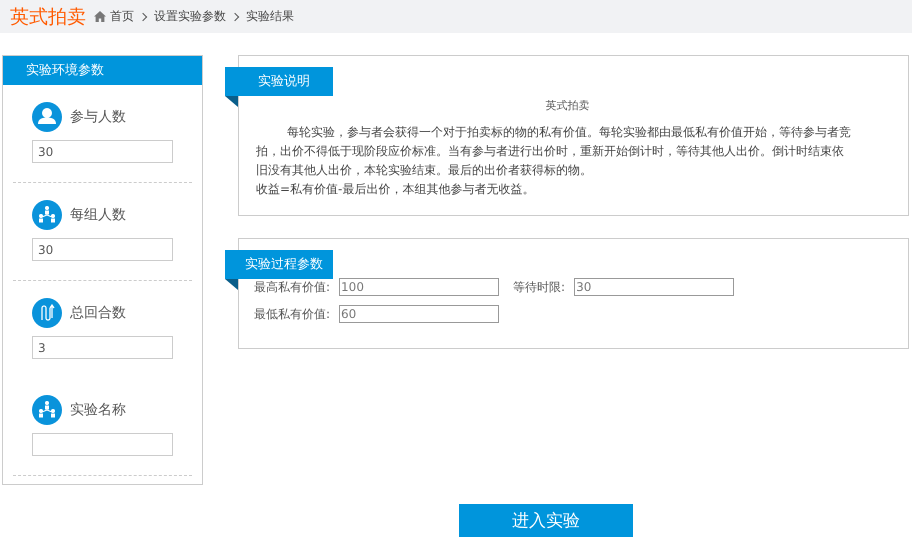  I want to click on field-label: 最低私有价值:, so click(292, 314).